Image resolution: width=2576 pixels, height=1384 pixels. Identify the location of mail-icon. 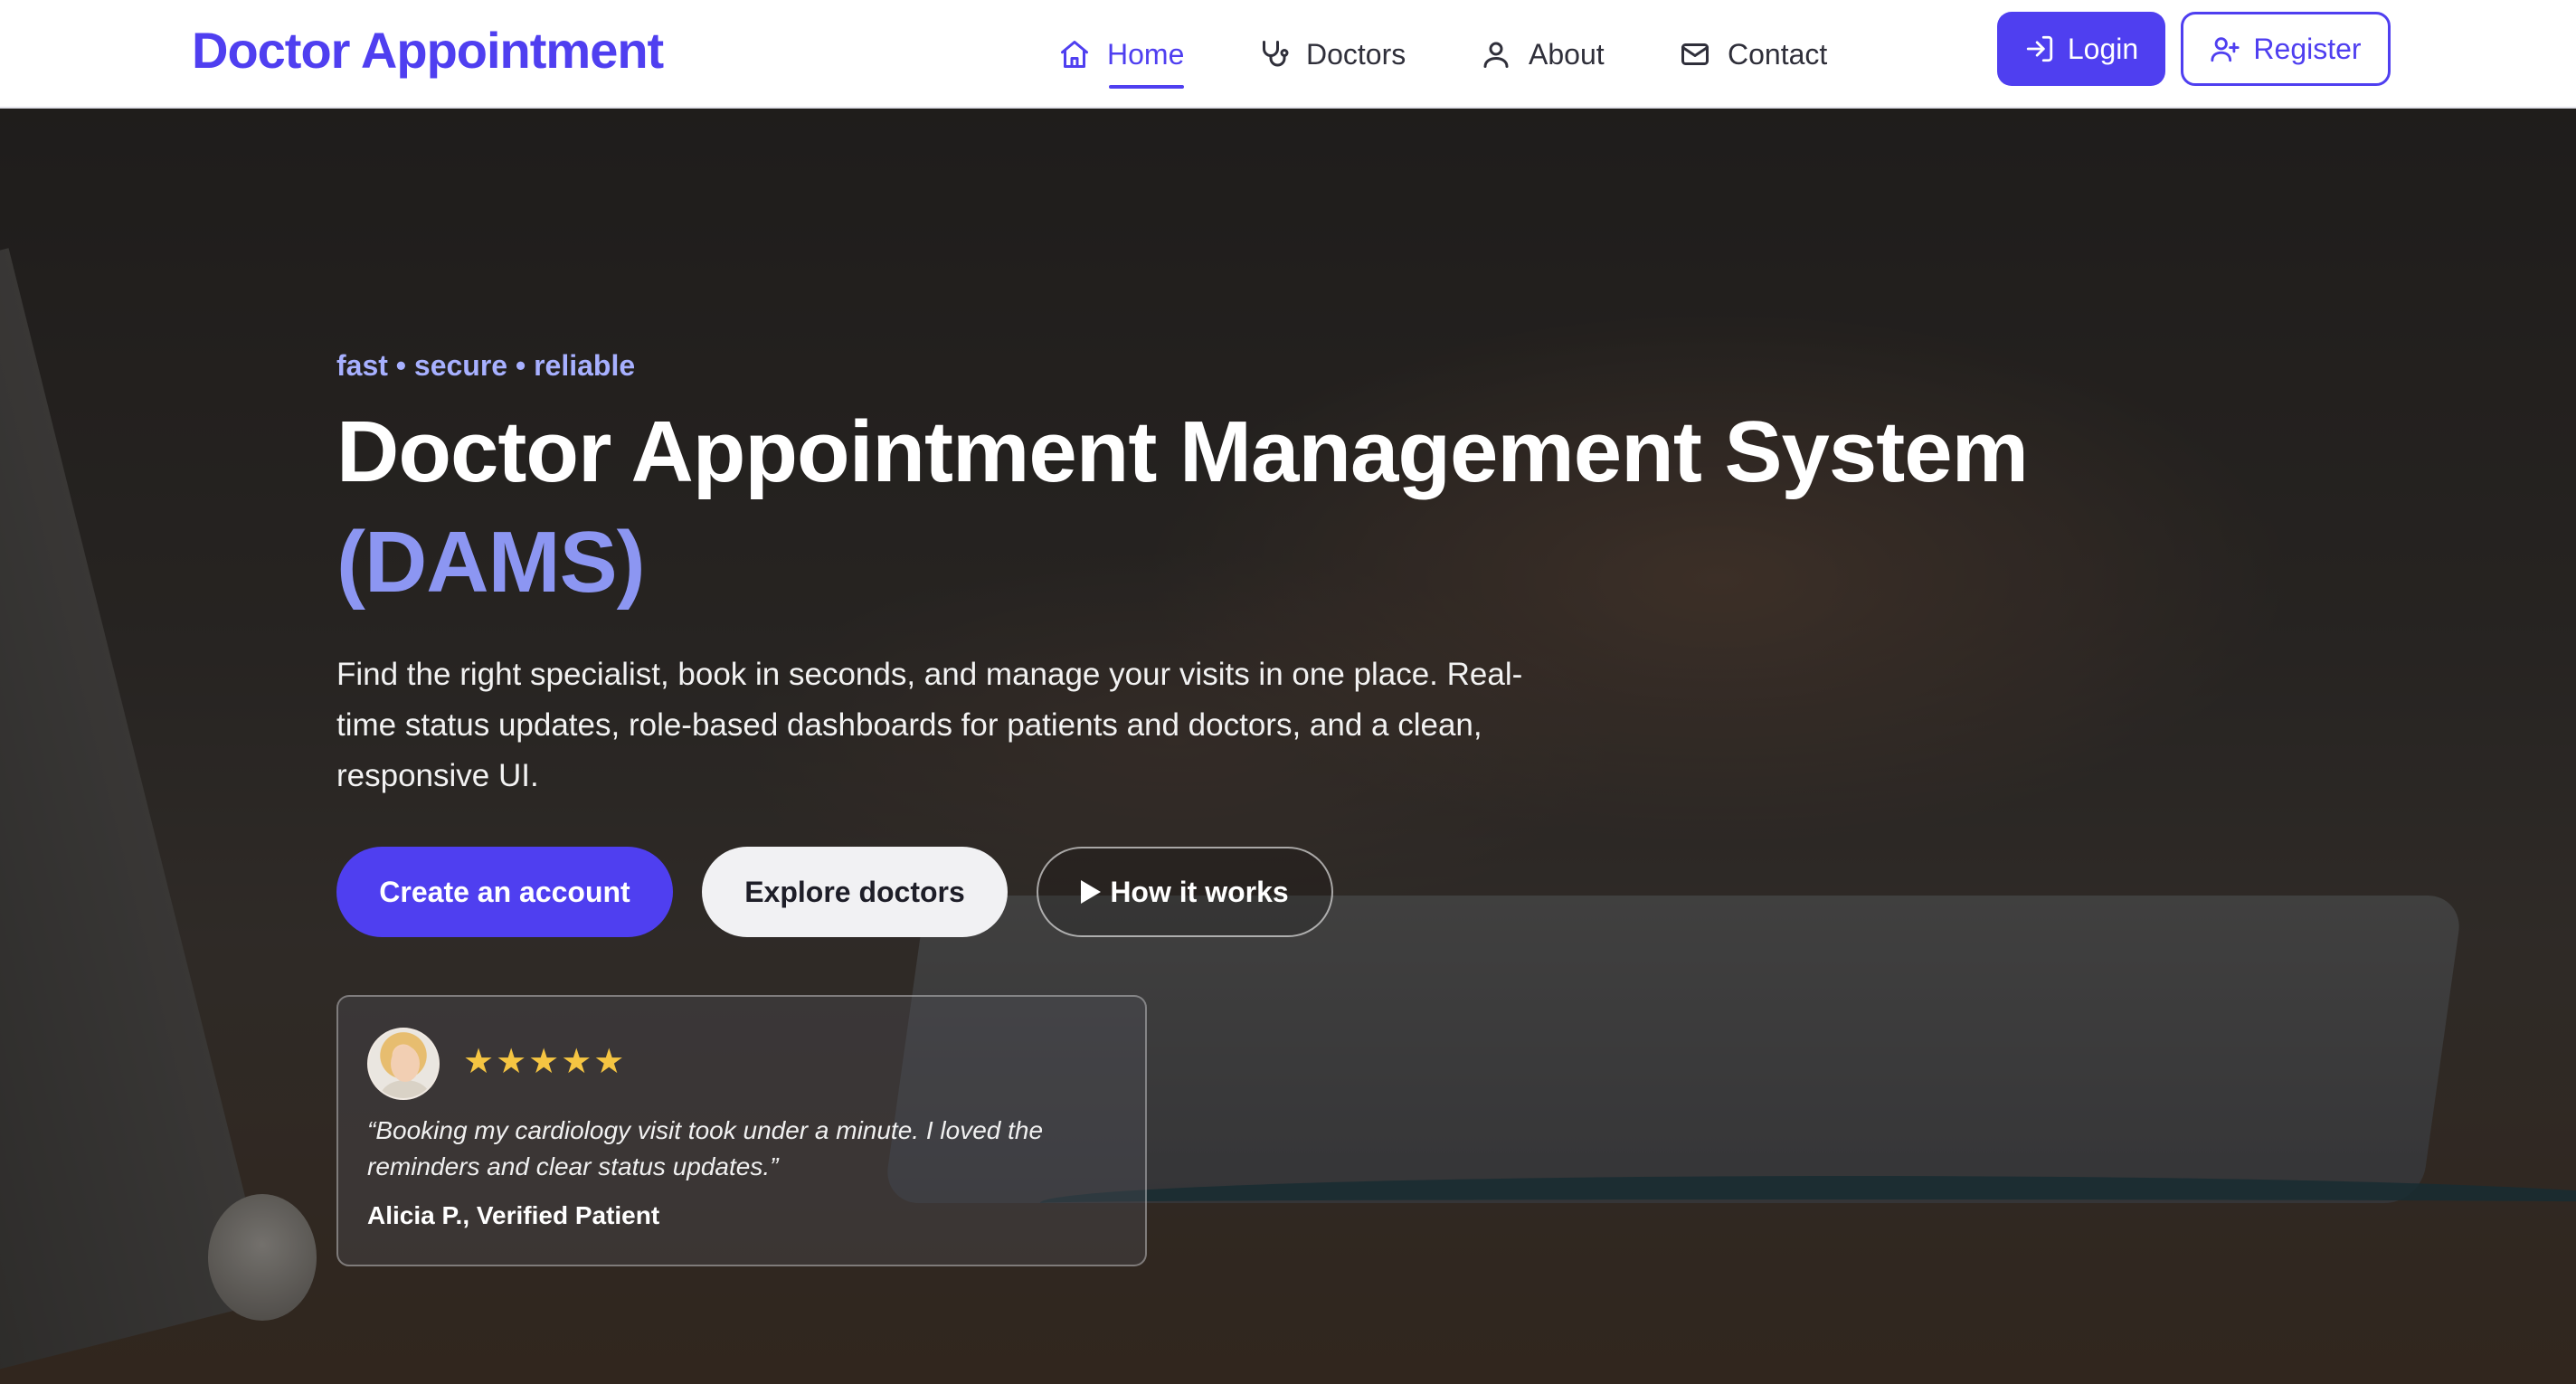
(1695, 54).